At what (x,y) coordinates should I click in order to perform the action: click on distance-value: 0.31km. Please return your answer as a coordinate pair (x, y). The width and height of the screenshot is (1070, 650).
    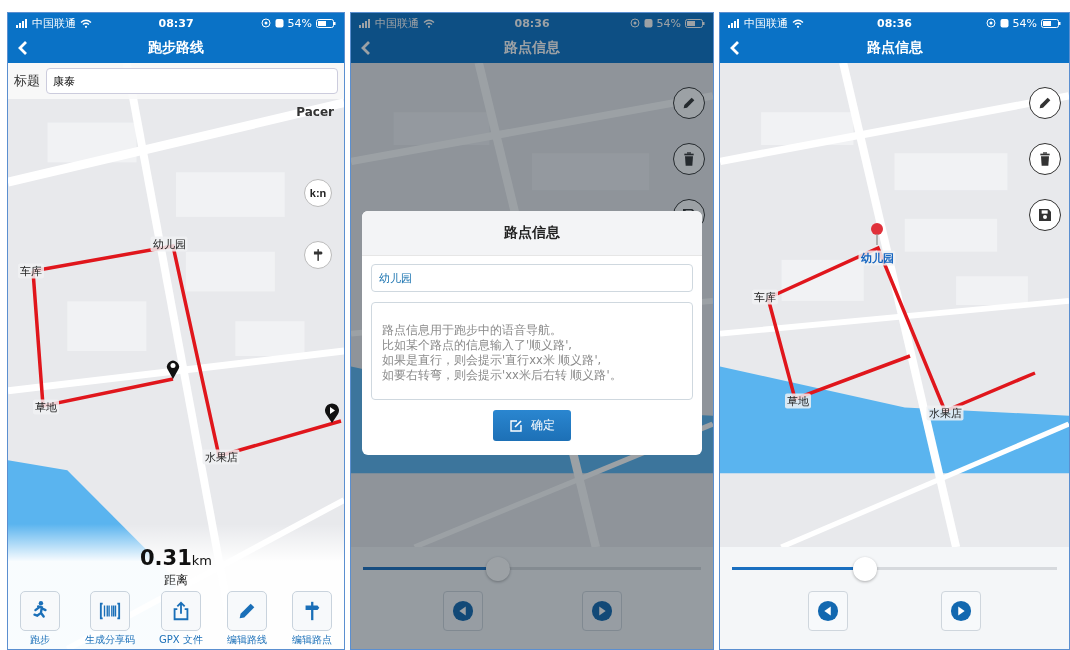
    Looking at the image, I should click on (176, 559).